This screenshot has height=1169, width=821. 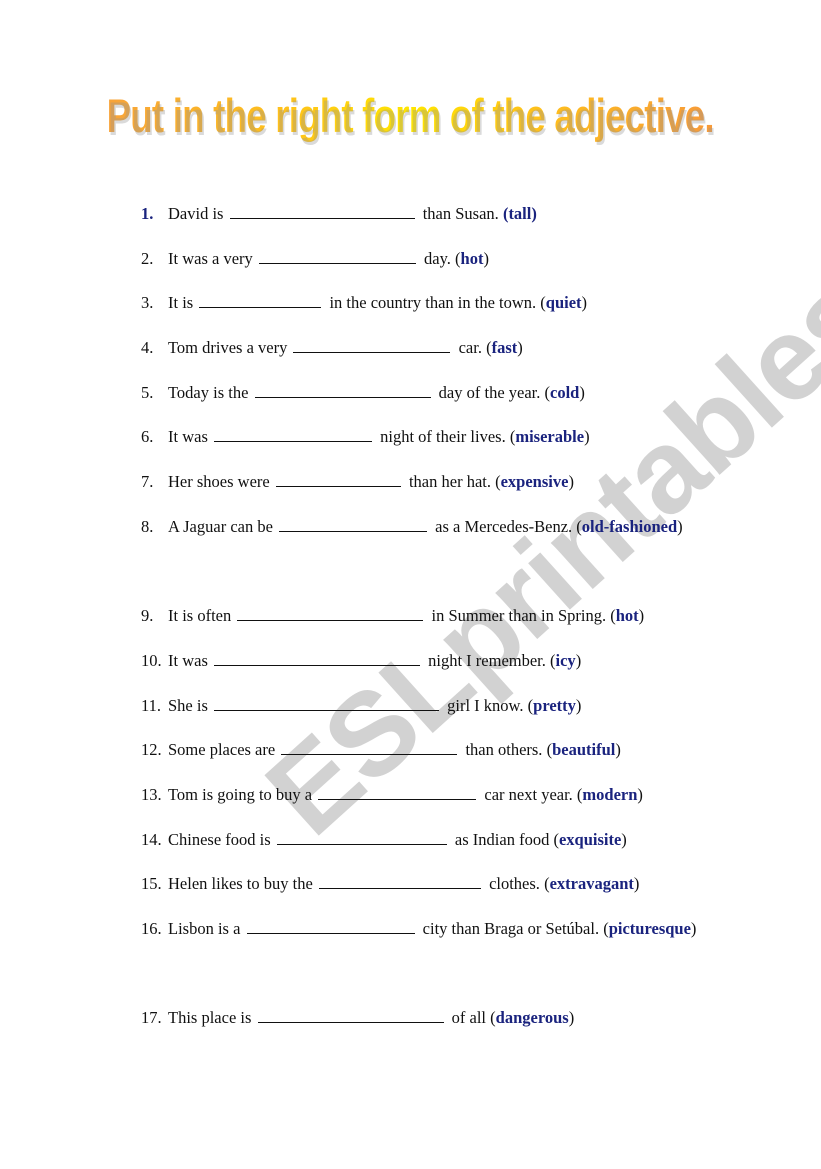 I want to click on adjective-hint: (expensive), so click(x=534, y=481).